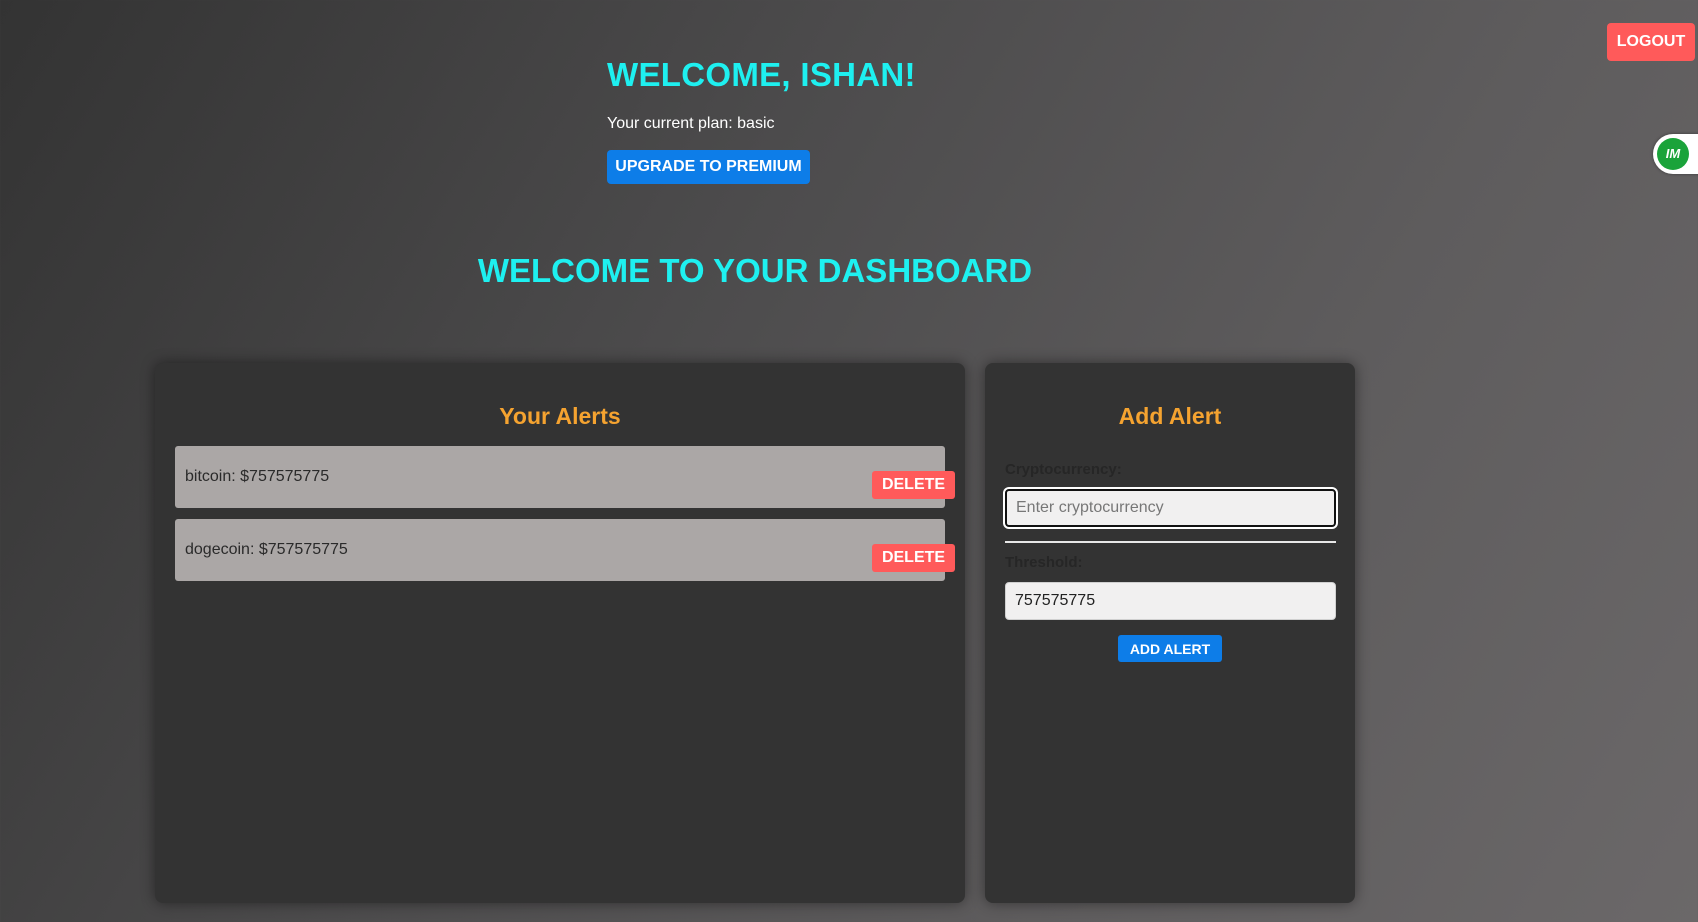 This screenshot has width=1698, height=922. I want to click on cryptocurrency-label: Cryptocurrency:, so click(1063, 469).